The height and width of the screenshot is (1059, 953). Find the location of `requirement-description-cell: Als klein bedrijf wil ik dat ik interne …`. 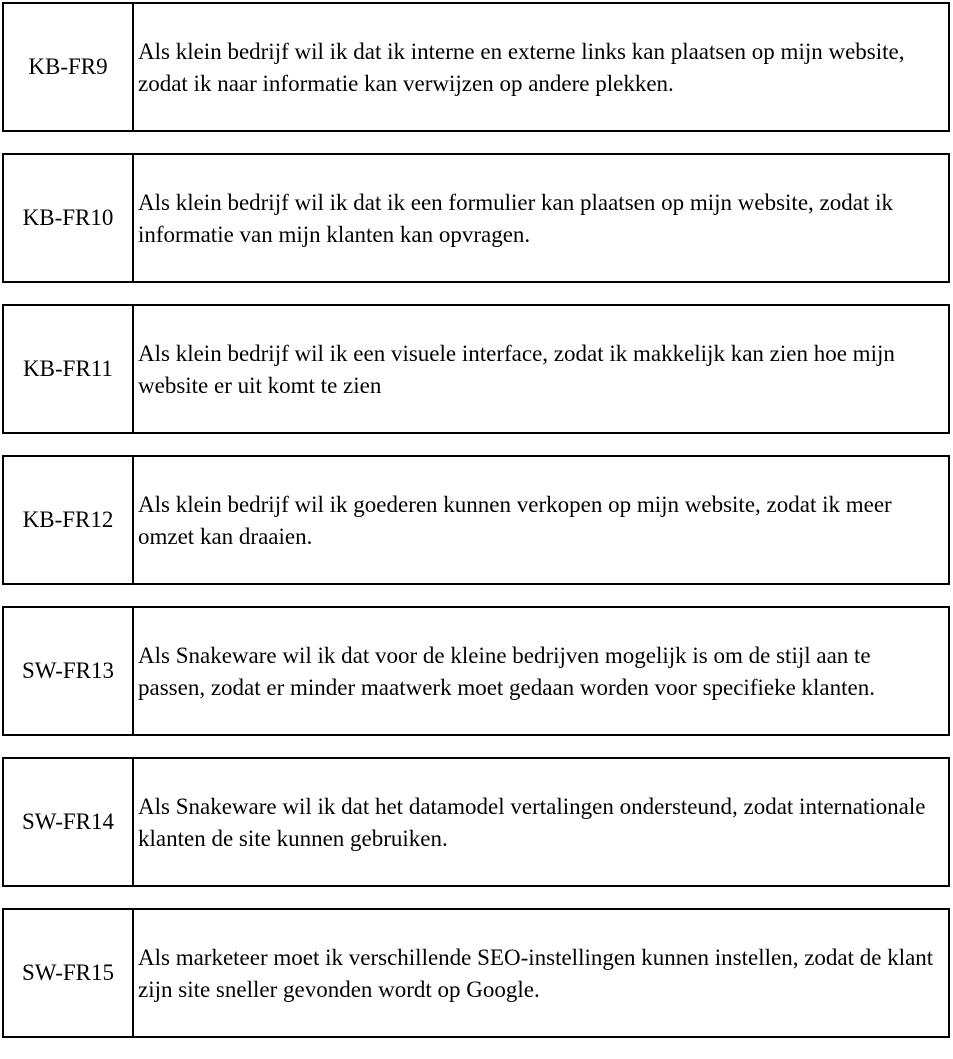

requirement-description-cell: Als klein bedrijf wil ik dat ik interne … is located at coordinates (541, 67).